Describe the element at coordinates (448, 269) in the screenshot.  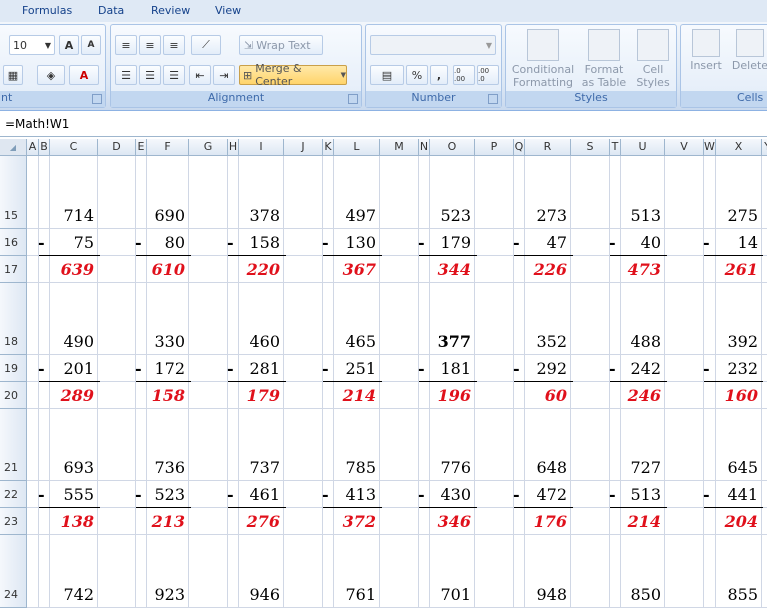
I see `result-cell: 344` at that location.